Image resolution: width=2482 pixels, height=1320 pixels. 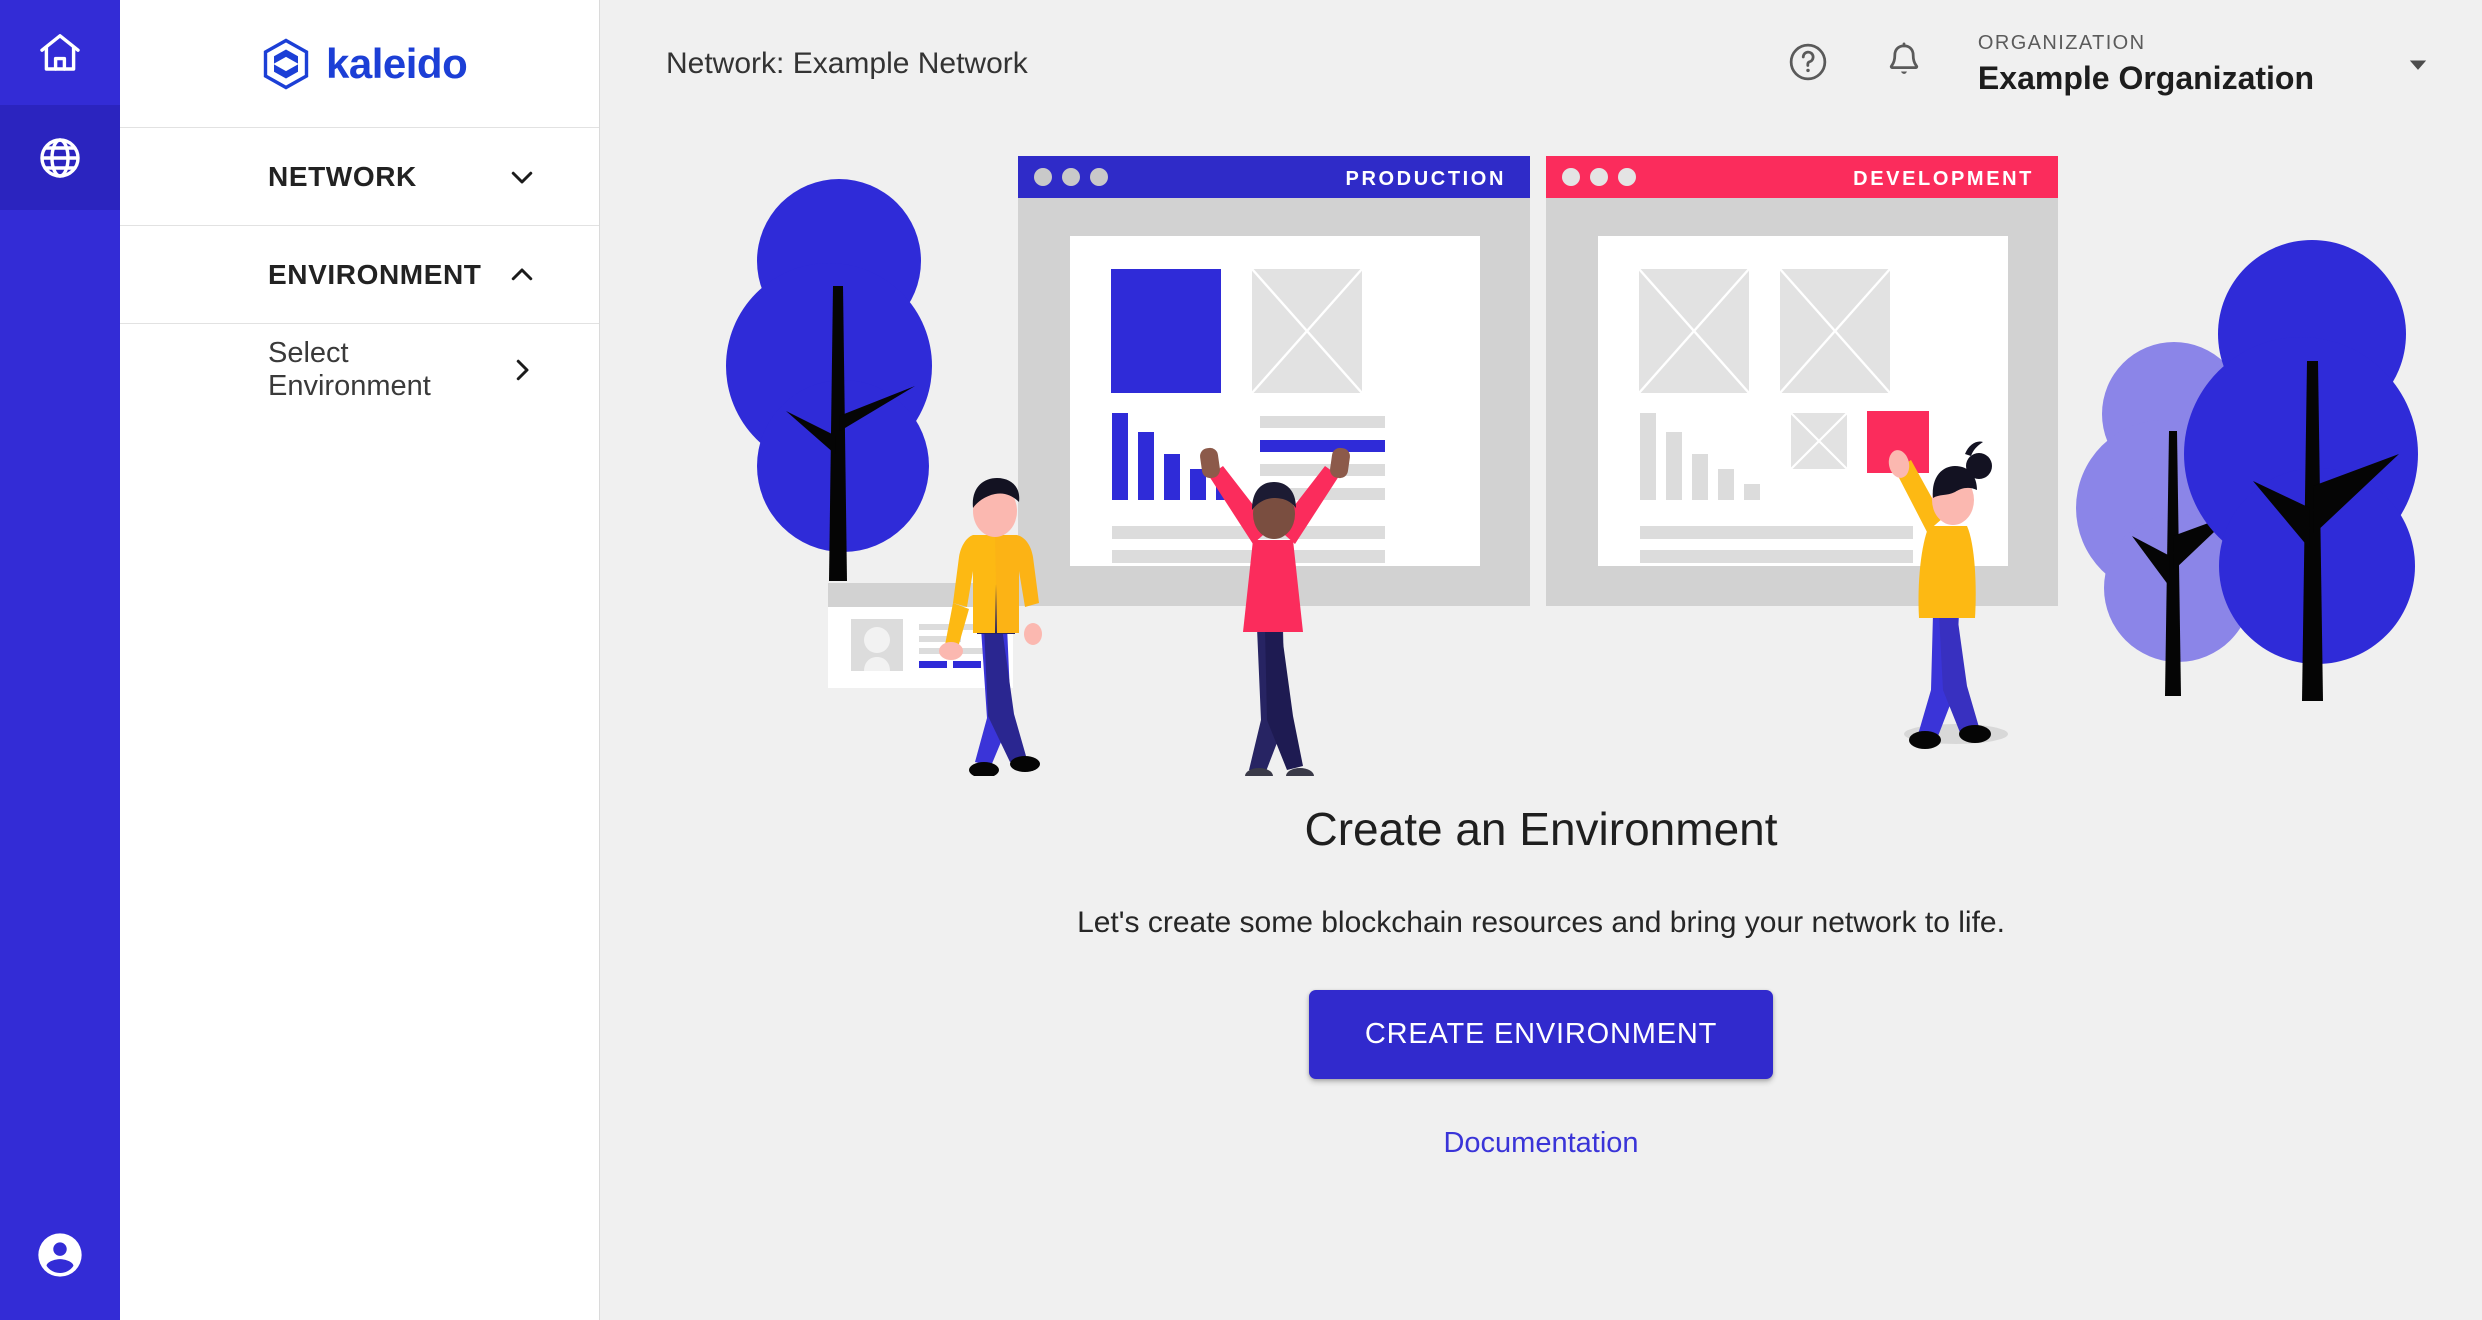 I want to click on icon-rail, so click(x=60, y=660).